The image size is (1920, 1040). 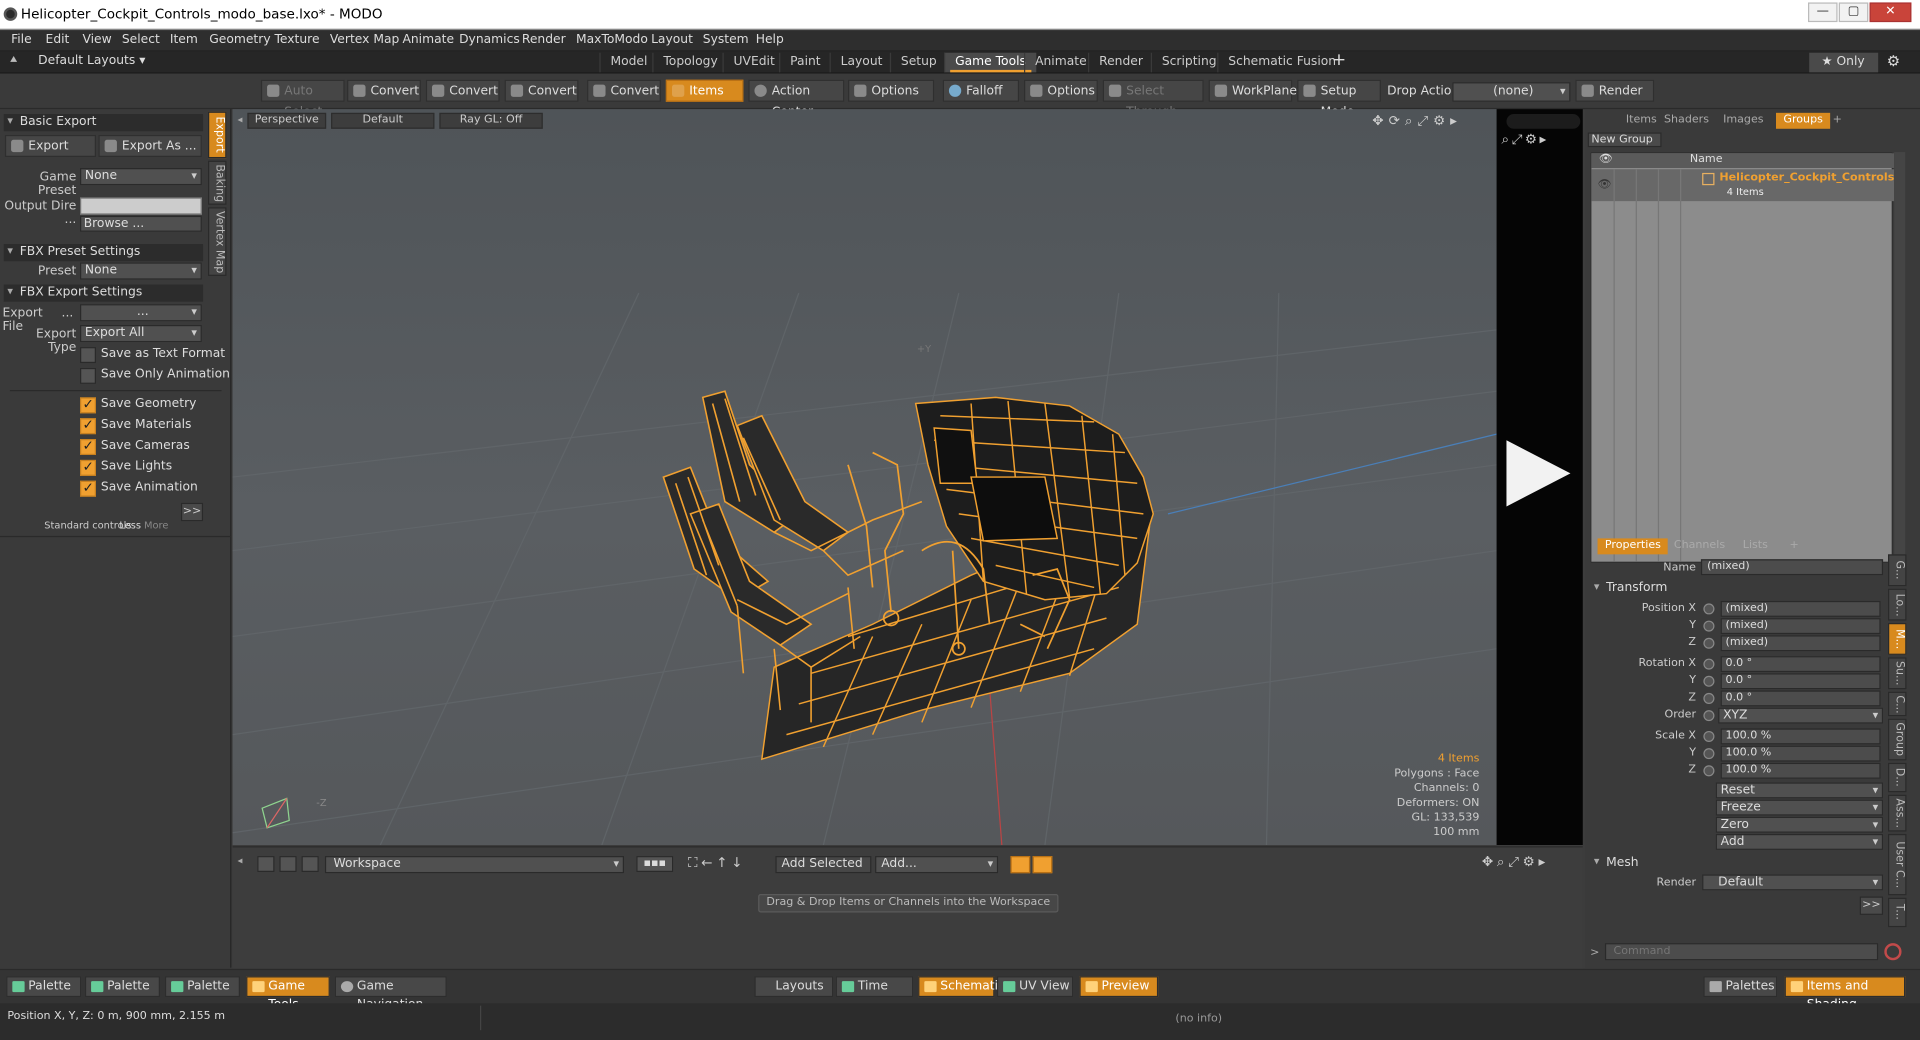 I want to click on new-group-button: New Group, so click(x=1624, y=140).